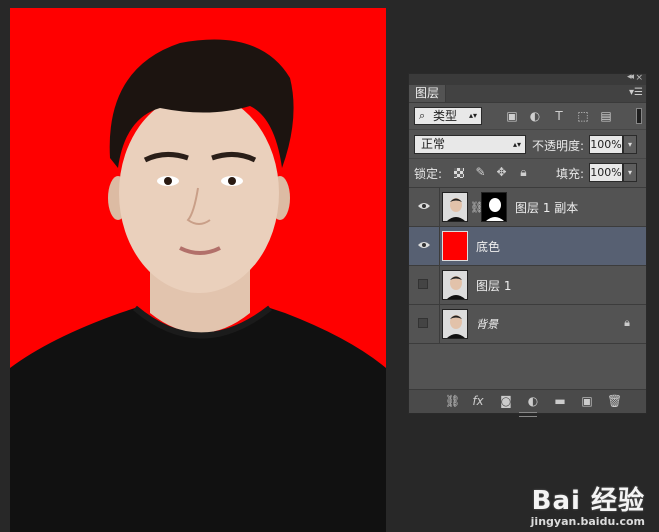 The height and width of the screenshot is (532, 659). I want to click on panel-footer-toolbar: ⛓ fx ◙ ◐ ▬ ▣ 🗑︎, so click(527, 403).